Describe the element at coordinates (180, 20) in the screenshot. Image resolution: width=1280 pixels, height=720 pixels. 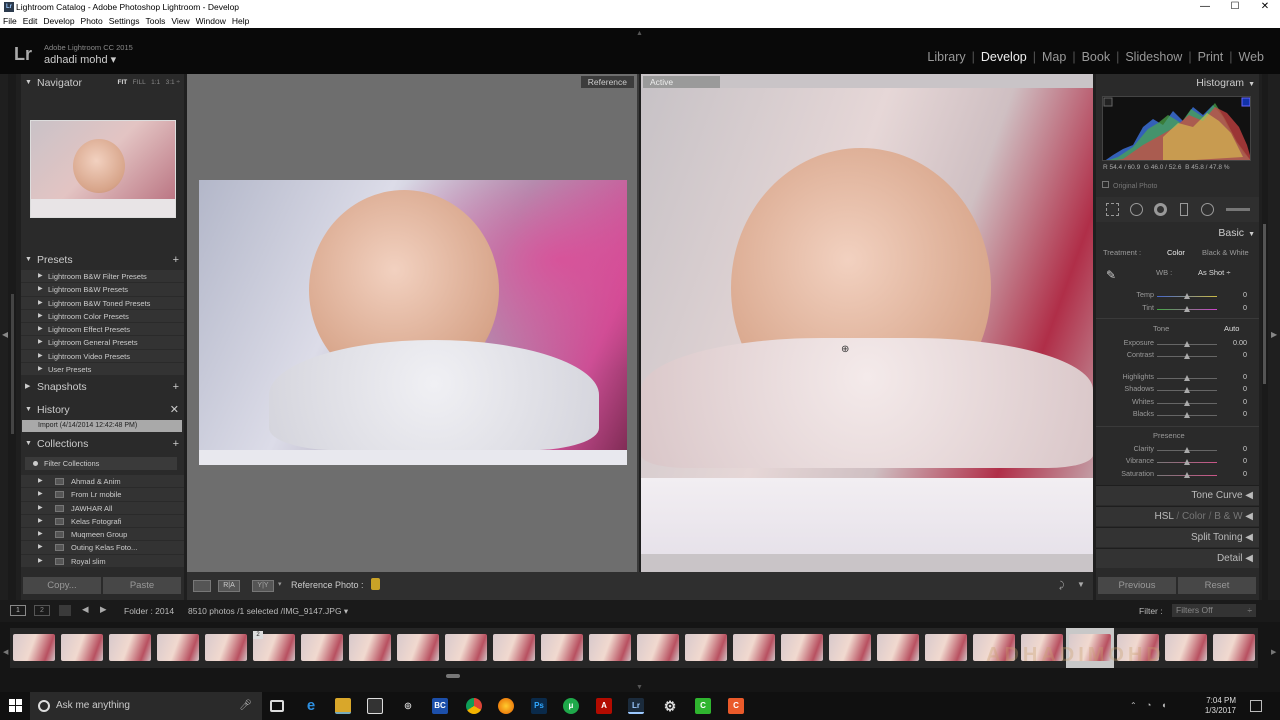
I see `menu-view: View` at that location.